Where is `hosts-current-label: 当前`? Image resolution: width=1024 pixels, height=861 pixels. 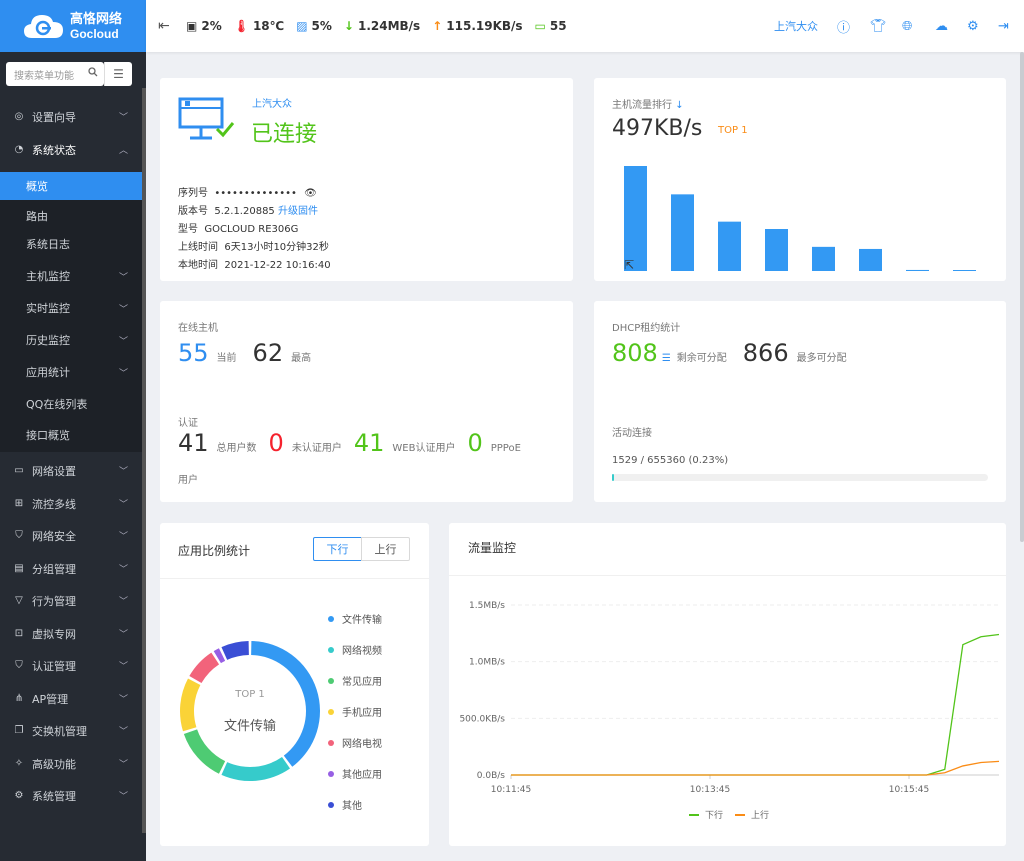 hosts-current-label: 当前 is located at coordinates (226, 358).